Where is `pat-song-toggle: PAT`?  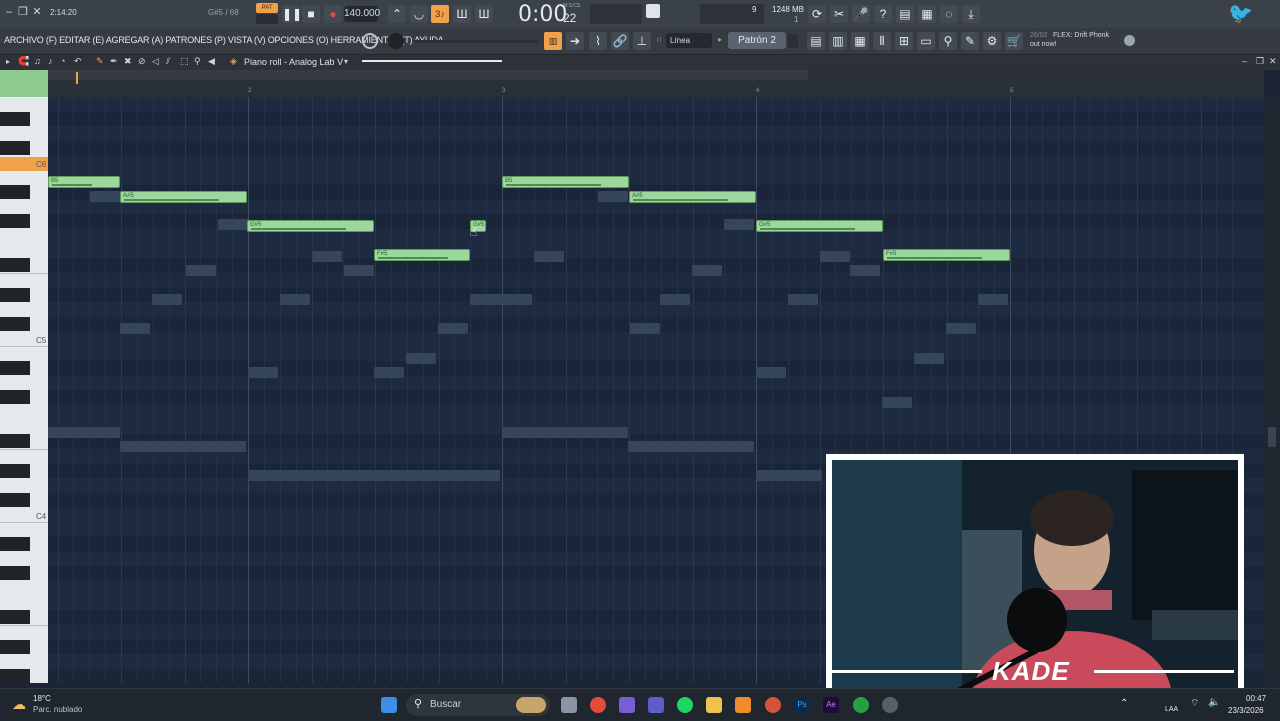
pat-song-toggle: PAT is located at coordinates (267, 8).